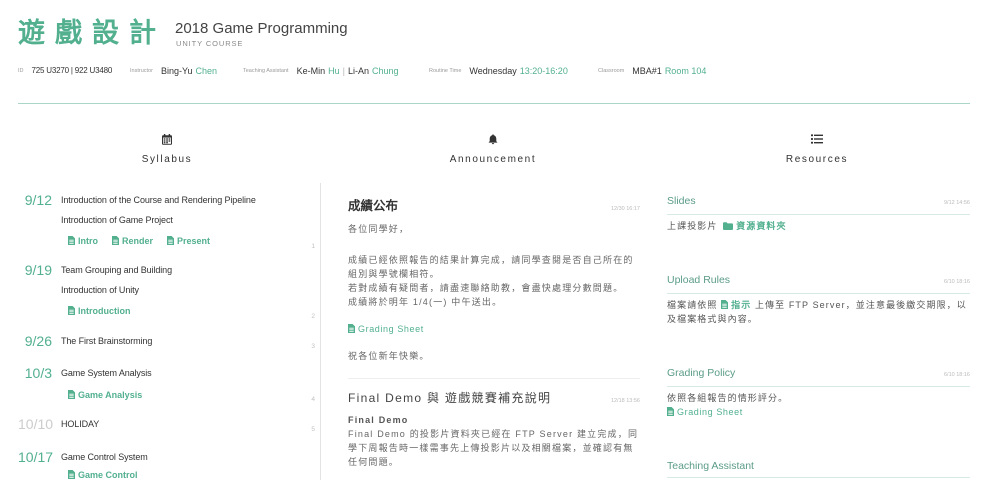  I want to click on announcement-line: 成績已經依照報告的結果計算完成，請同學查閱是否自己所在的, so click(491, 260).